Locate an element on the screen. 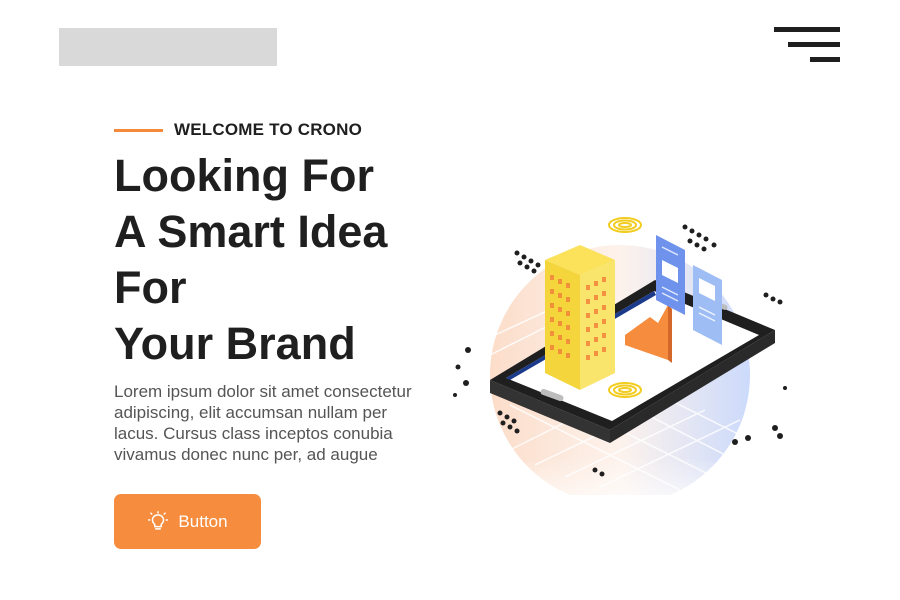 This screenshot has height=600, width=900. eyebrow-accent-line is located at coordinates (138, 130).